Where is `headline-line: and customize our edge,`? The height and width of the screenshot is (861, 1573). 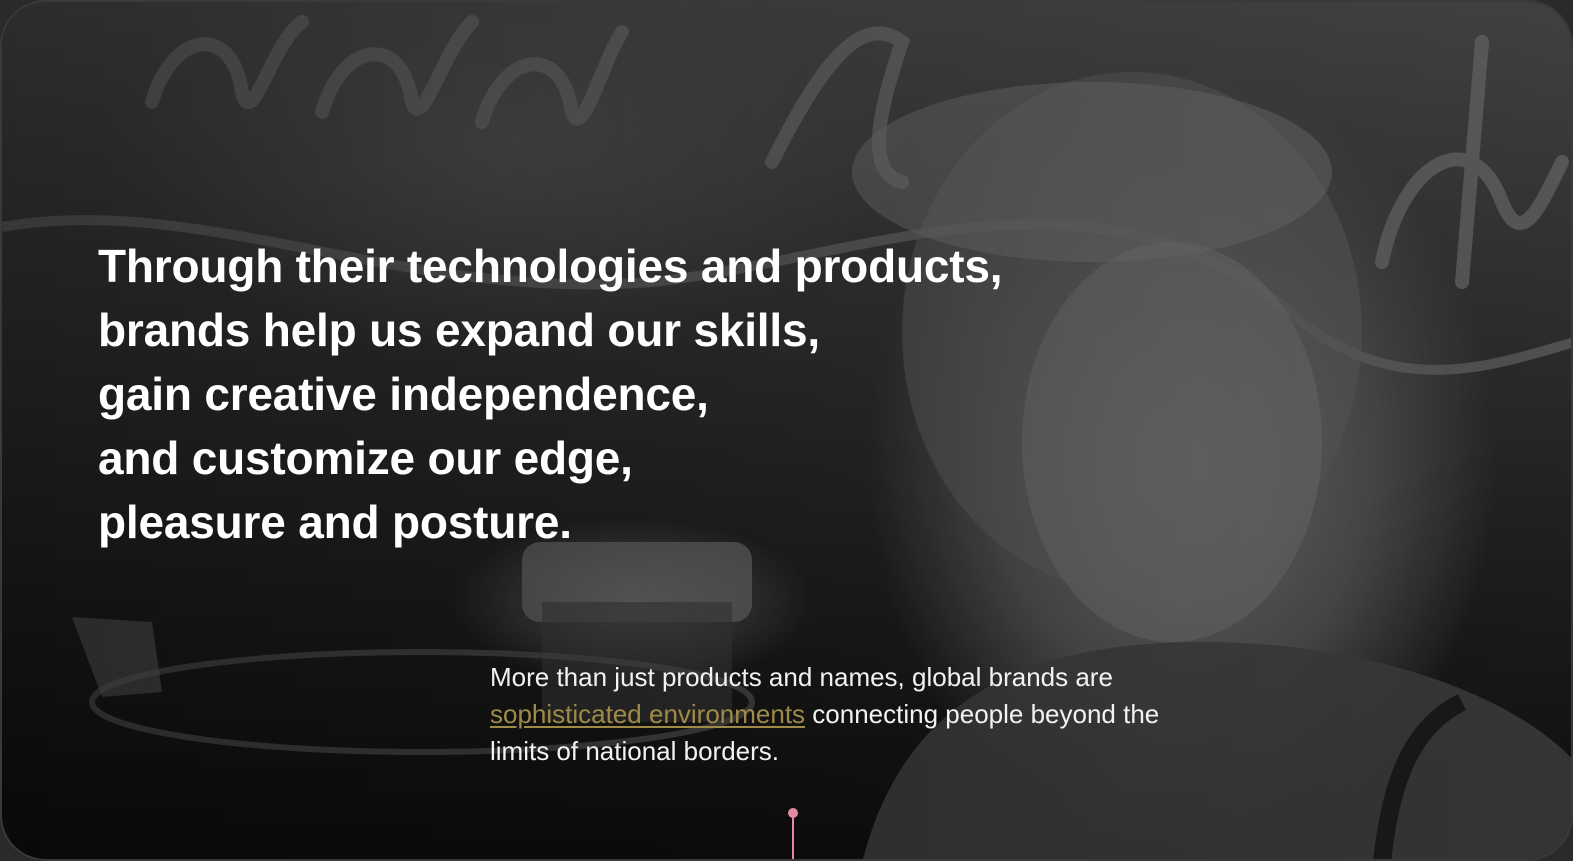 headline-line: and customize our edge, is located at coordinates (365, 458).